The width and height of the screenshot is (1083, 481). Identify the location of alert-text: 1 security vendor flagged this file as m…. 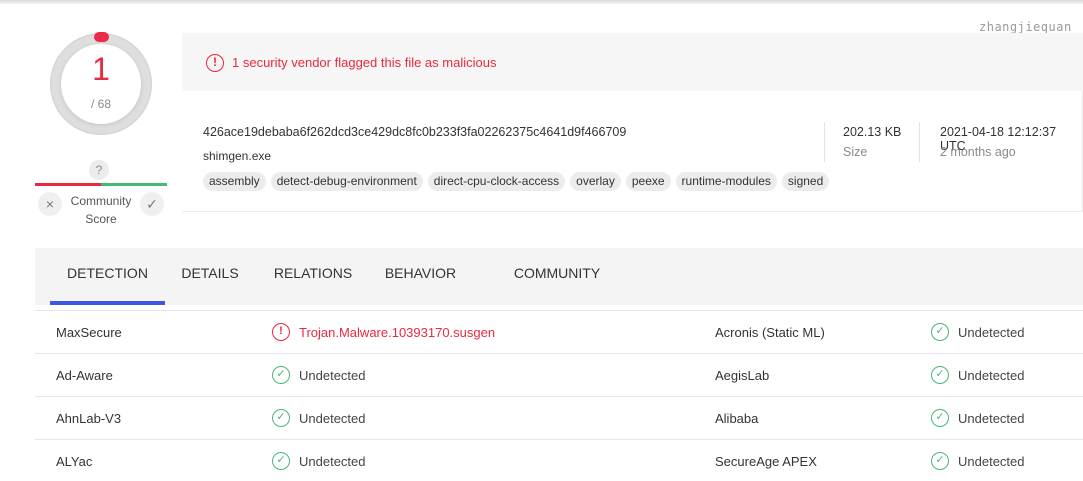
(364, 62).